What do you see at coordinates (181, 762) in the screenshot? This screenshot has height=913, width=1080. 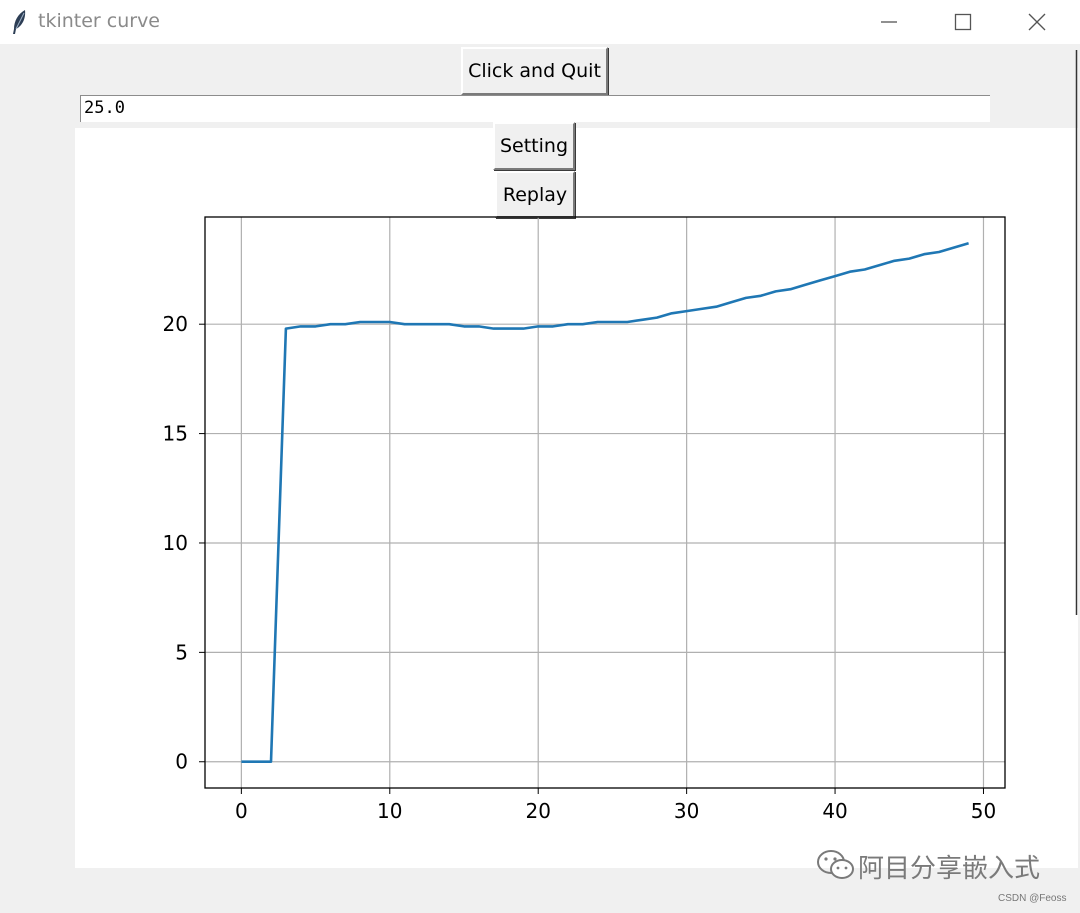 I see `y-tick-label: 0` at bounding box center [181, 762].